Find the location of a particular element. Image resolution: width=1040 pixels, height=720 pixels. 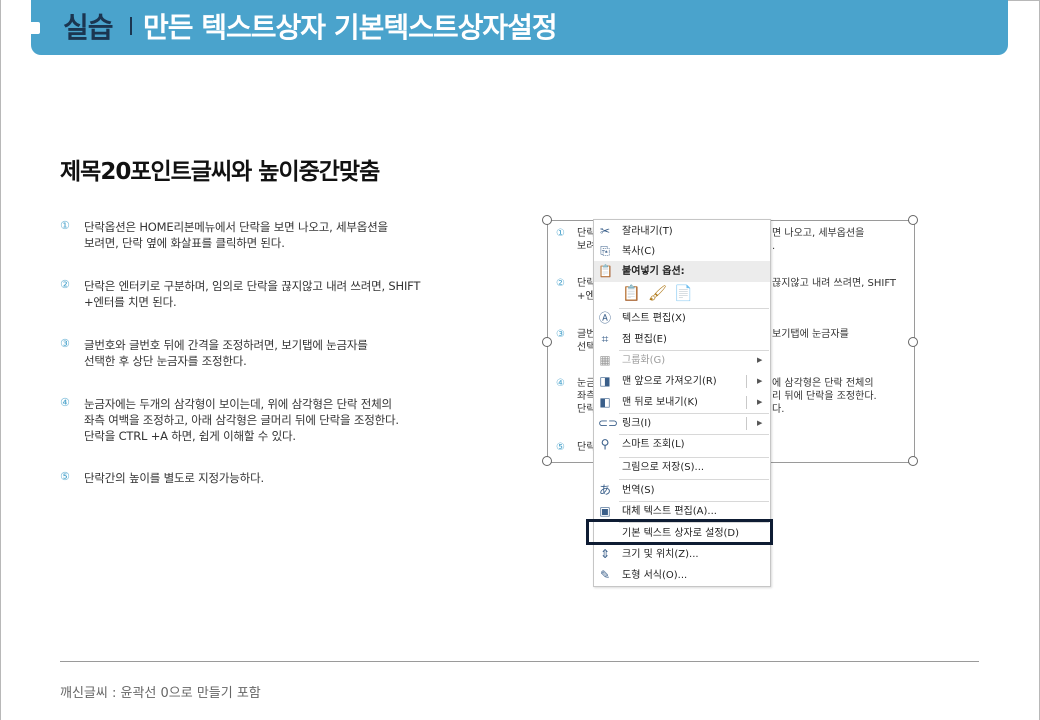

bullet-square-icon is located at coordinates (34, 28).